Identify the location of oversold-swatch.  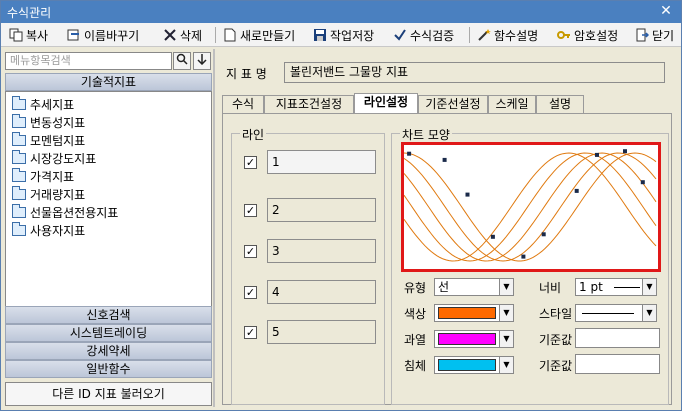
(467, 365).